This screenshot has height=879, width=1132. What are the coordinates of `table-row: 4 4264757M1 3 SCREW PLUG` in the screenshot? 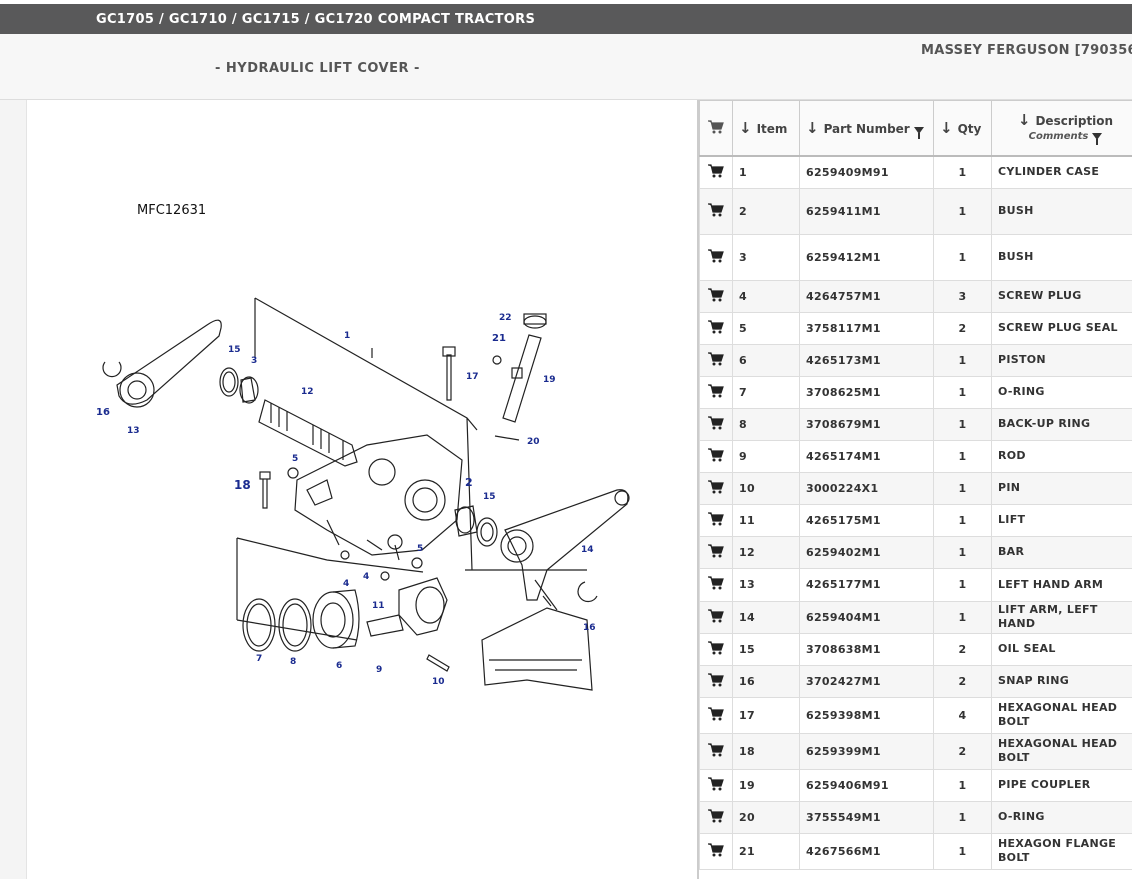 It's located at (915, 296).